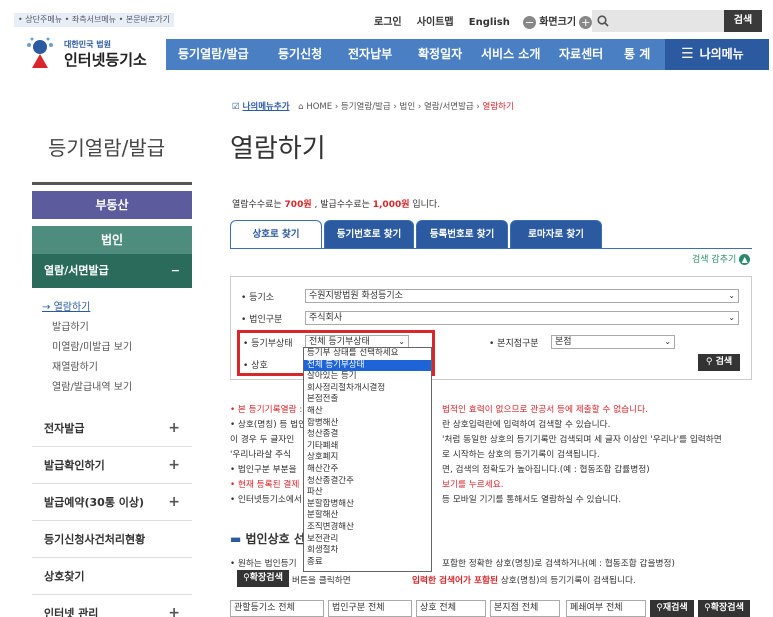 This screenshot has height=617, width=773. I want to click on nav-item-data-center: 자료센터, so click(581, 54).